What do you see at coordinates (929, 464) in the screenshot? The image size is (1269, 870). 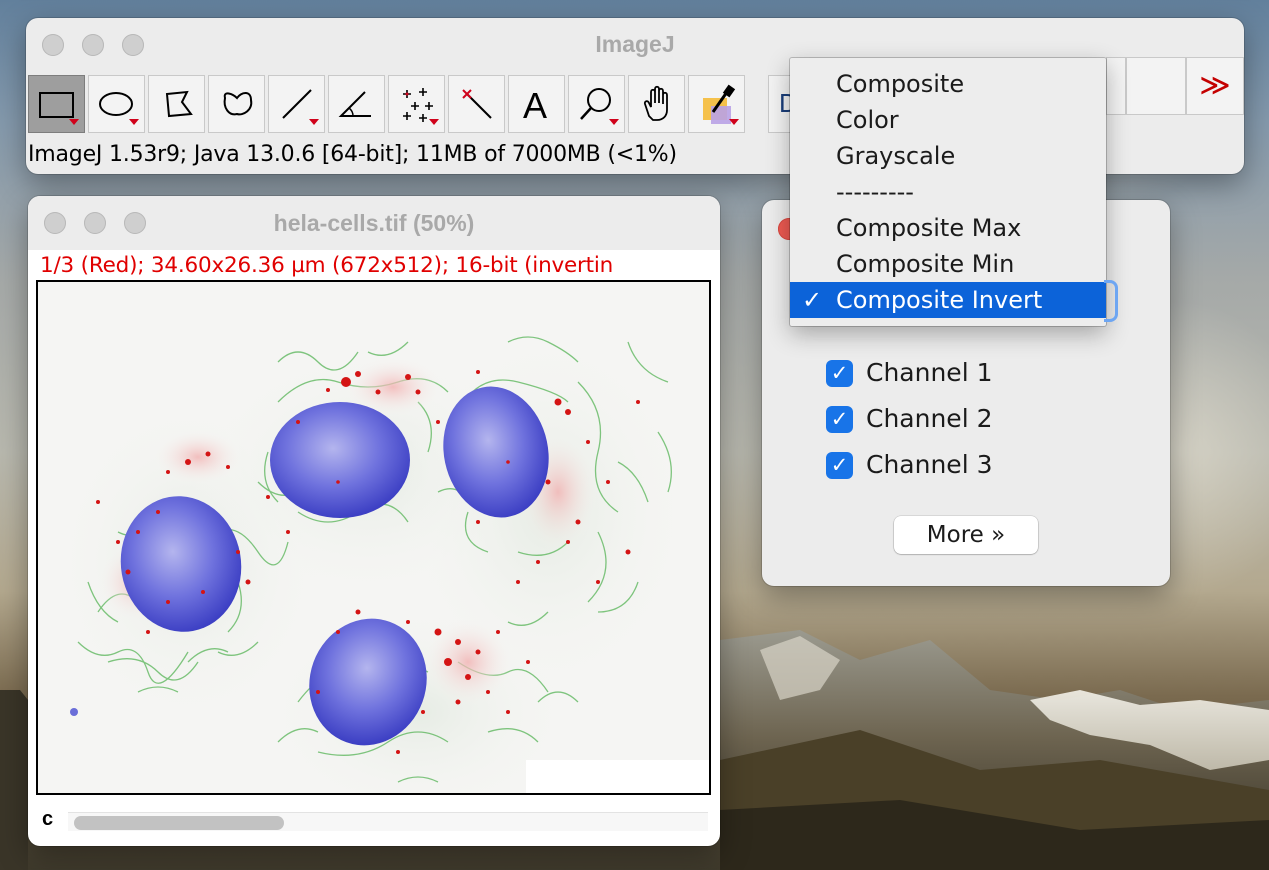 I see `channel-3-label: Channel 3` at bounding box center [929, 464].